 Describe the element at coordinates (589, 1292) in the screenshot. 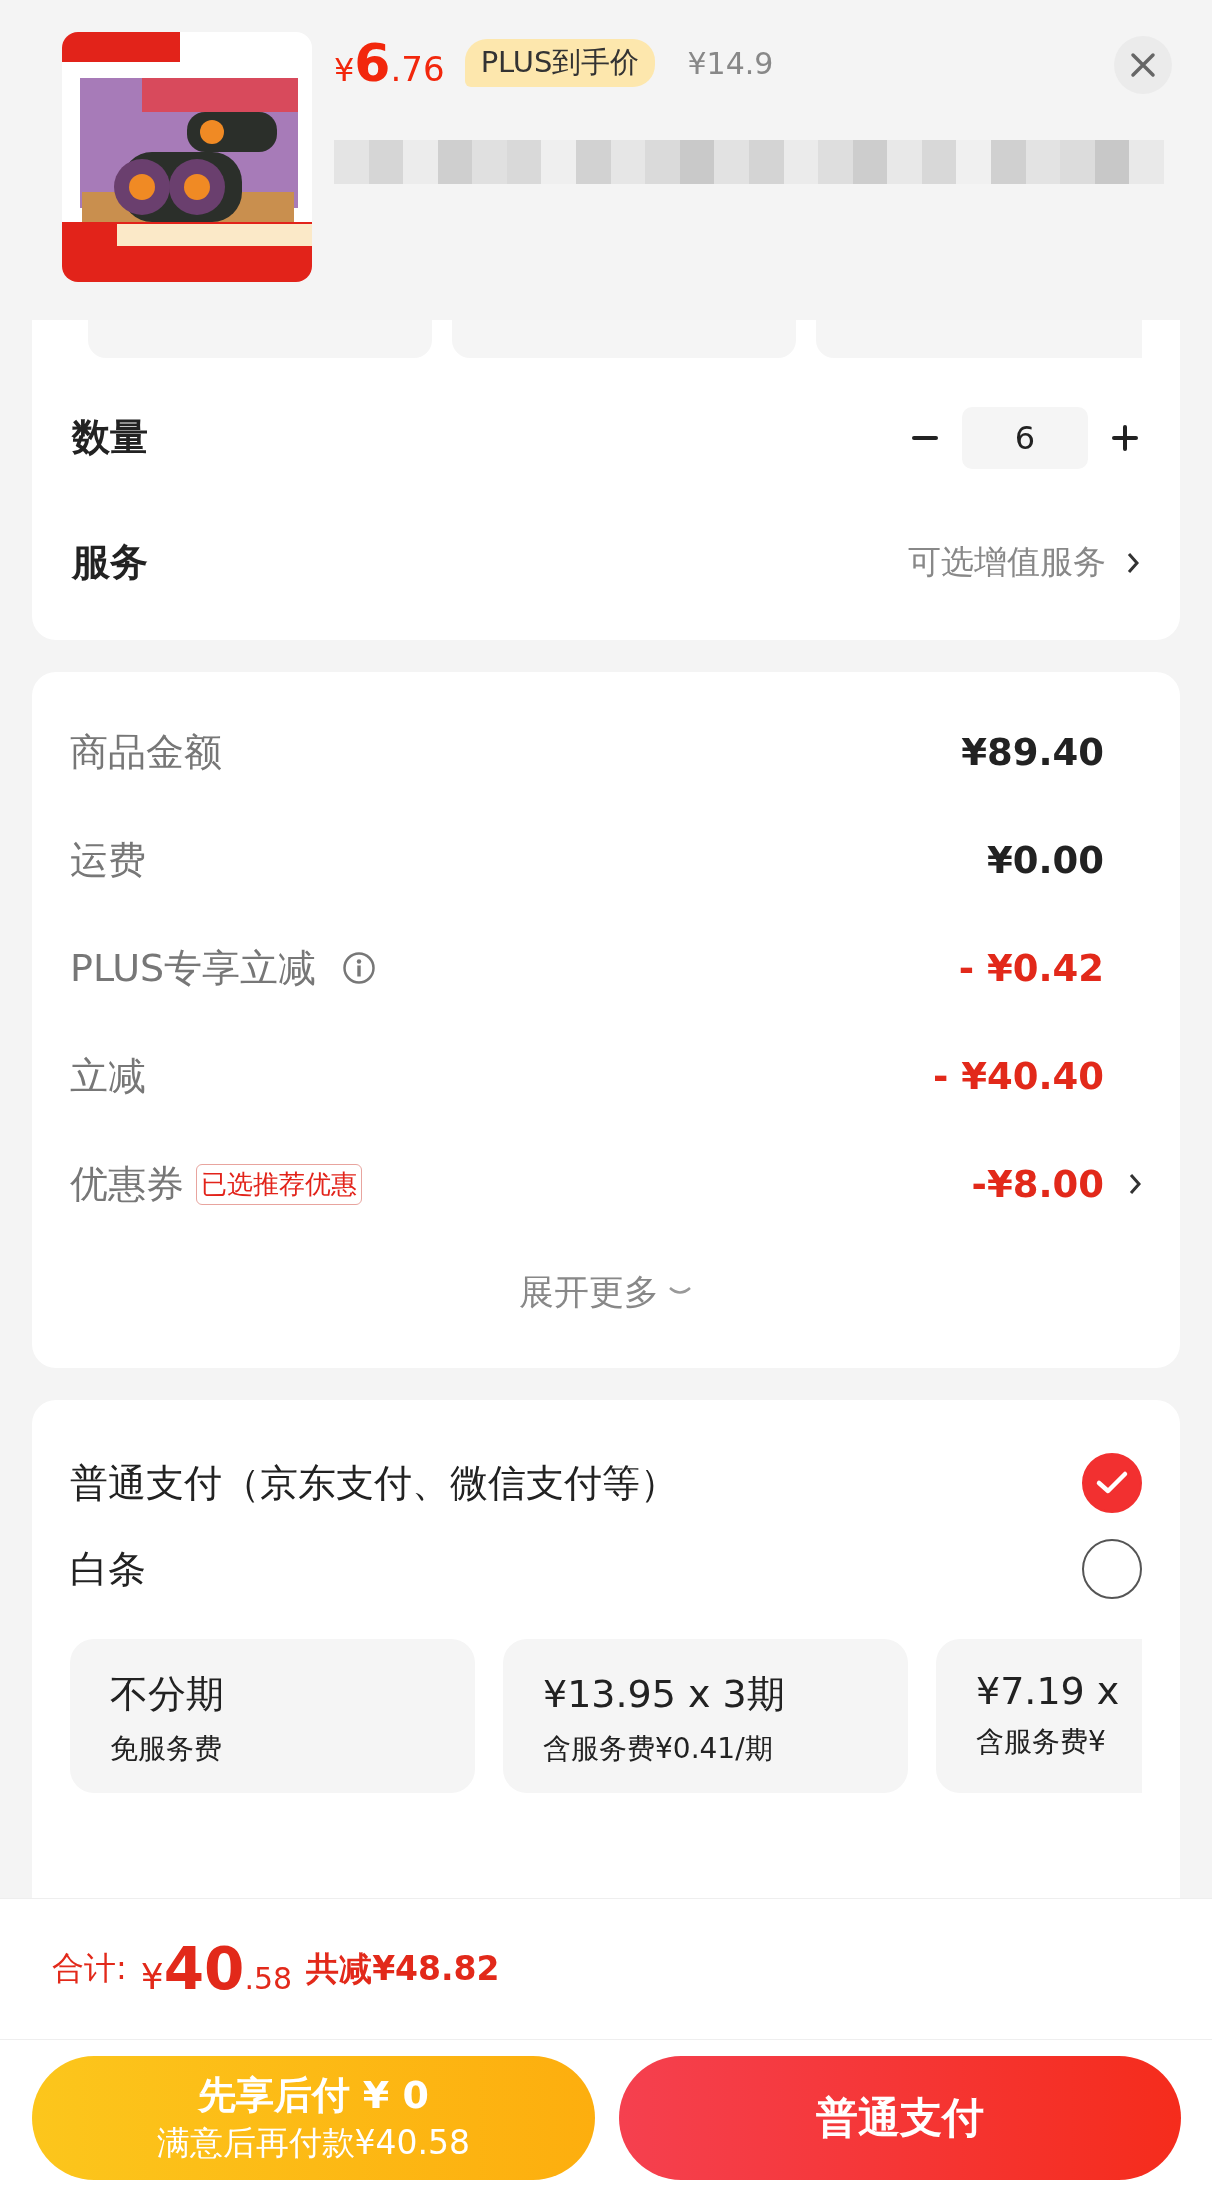

I see `expand-more-link: 展开更多` at that location.